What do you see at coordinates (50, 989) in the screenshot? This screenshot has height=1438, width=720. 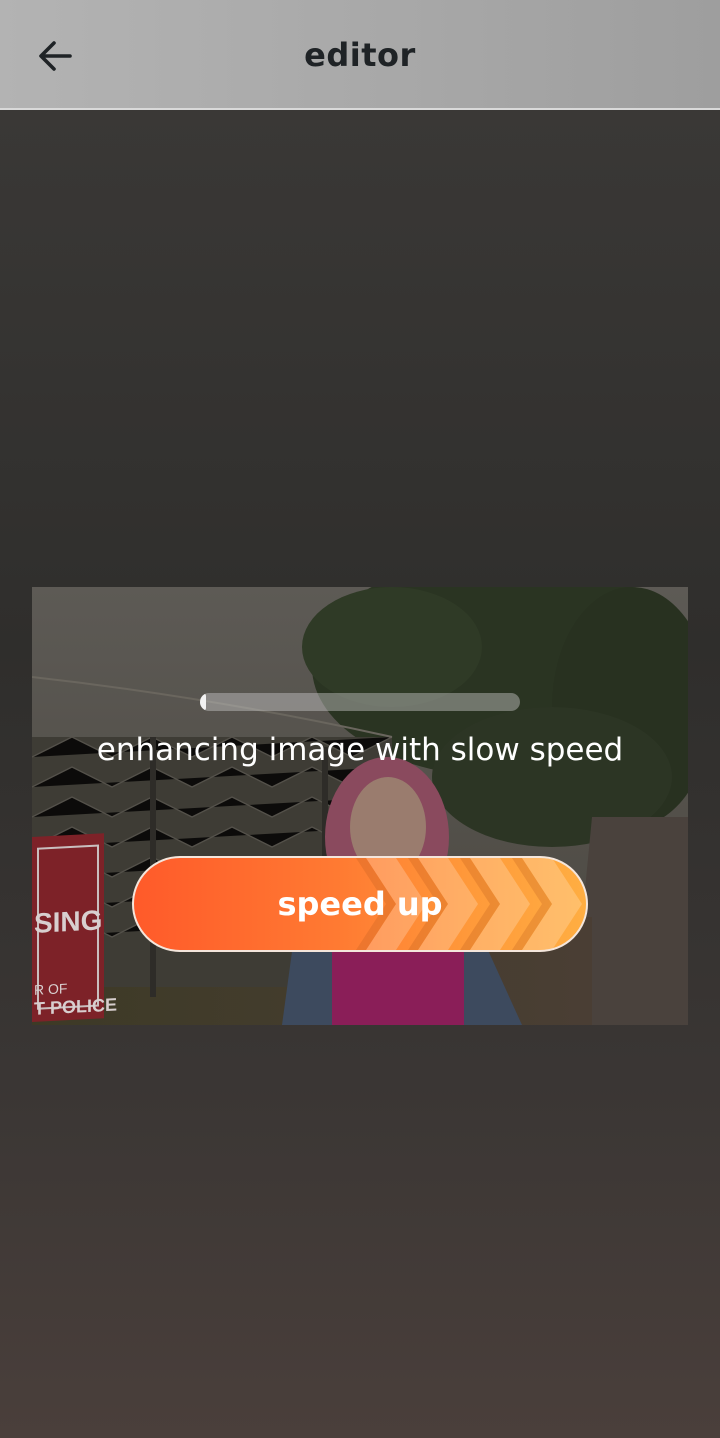 I see `sign-text-line-2: R OF` at bounding box center [50, 989].